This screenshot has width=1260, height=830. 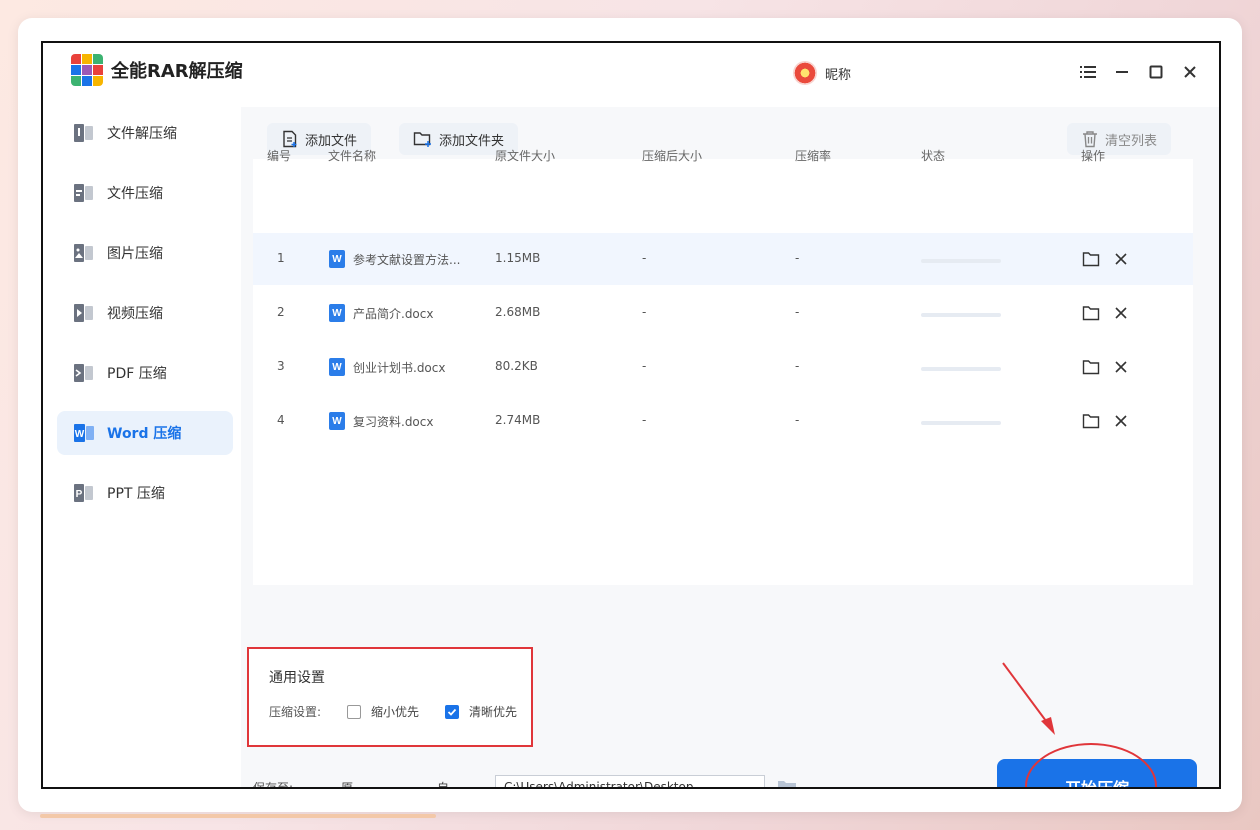 What do you see at coordinates (84, 193) in the screenshot?
I see `file-compress-icon` at bounding box center [84, 193].